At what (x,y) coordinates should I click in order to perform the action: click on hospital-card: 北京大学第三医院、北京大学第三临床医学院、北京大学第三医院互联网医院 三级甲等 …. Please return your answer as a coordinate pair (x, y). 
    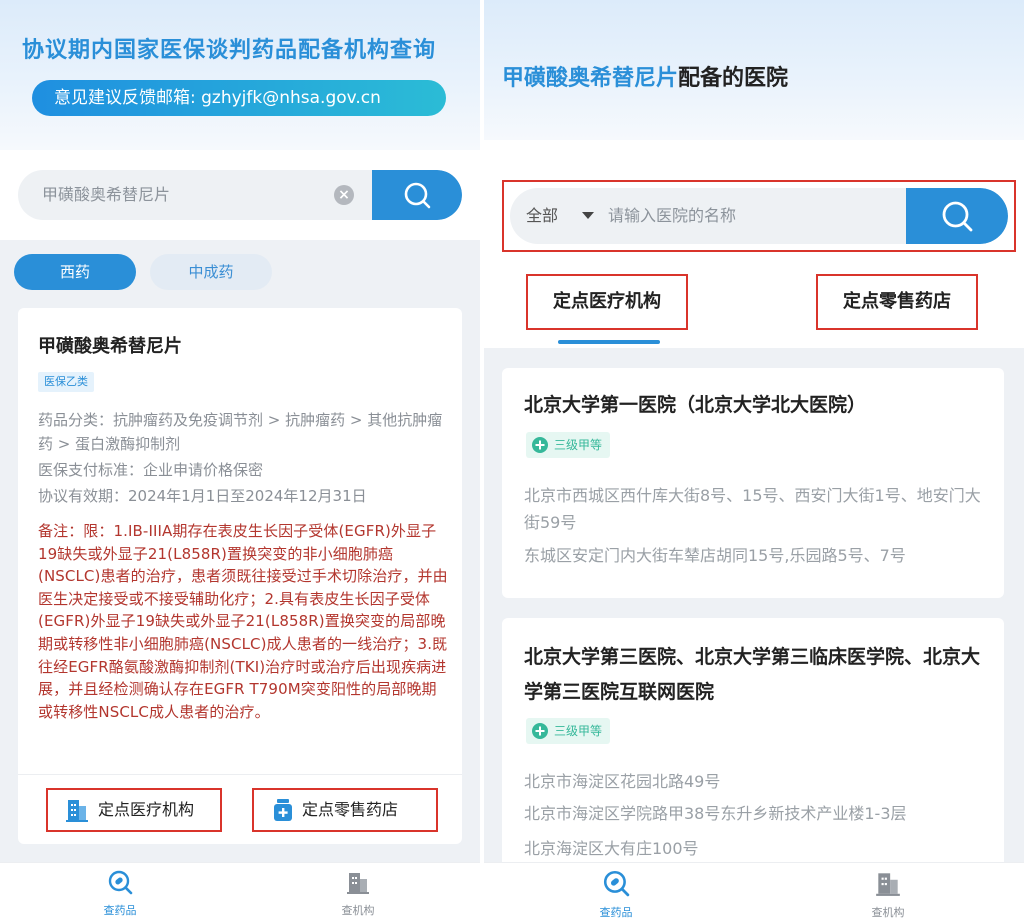
    Looking at the image, I should click on (753, 748).